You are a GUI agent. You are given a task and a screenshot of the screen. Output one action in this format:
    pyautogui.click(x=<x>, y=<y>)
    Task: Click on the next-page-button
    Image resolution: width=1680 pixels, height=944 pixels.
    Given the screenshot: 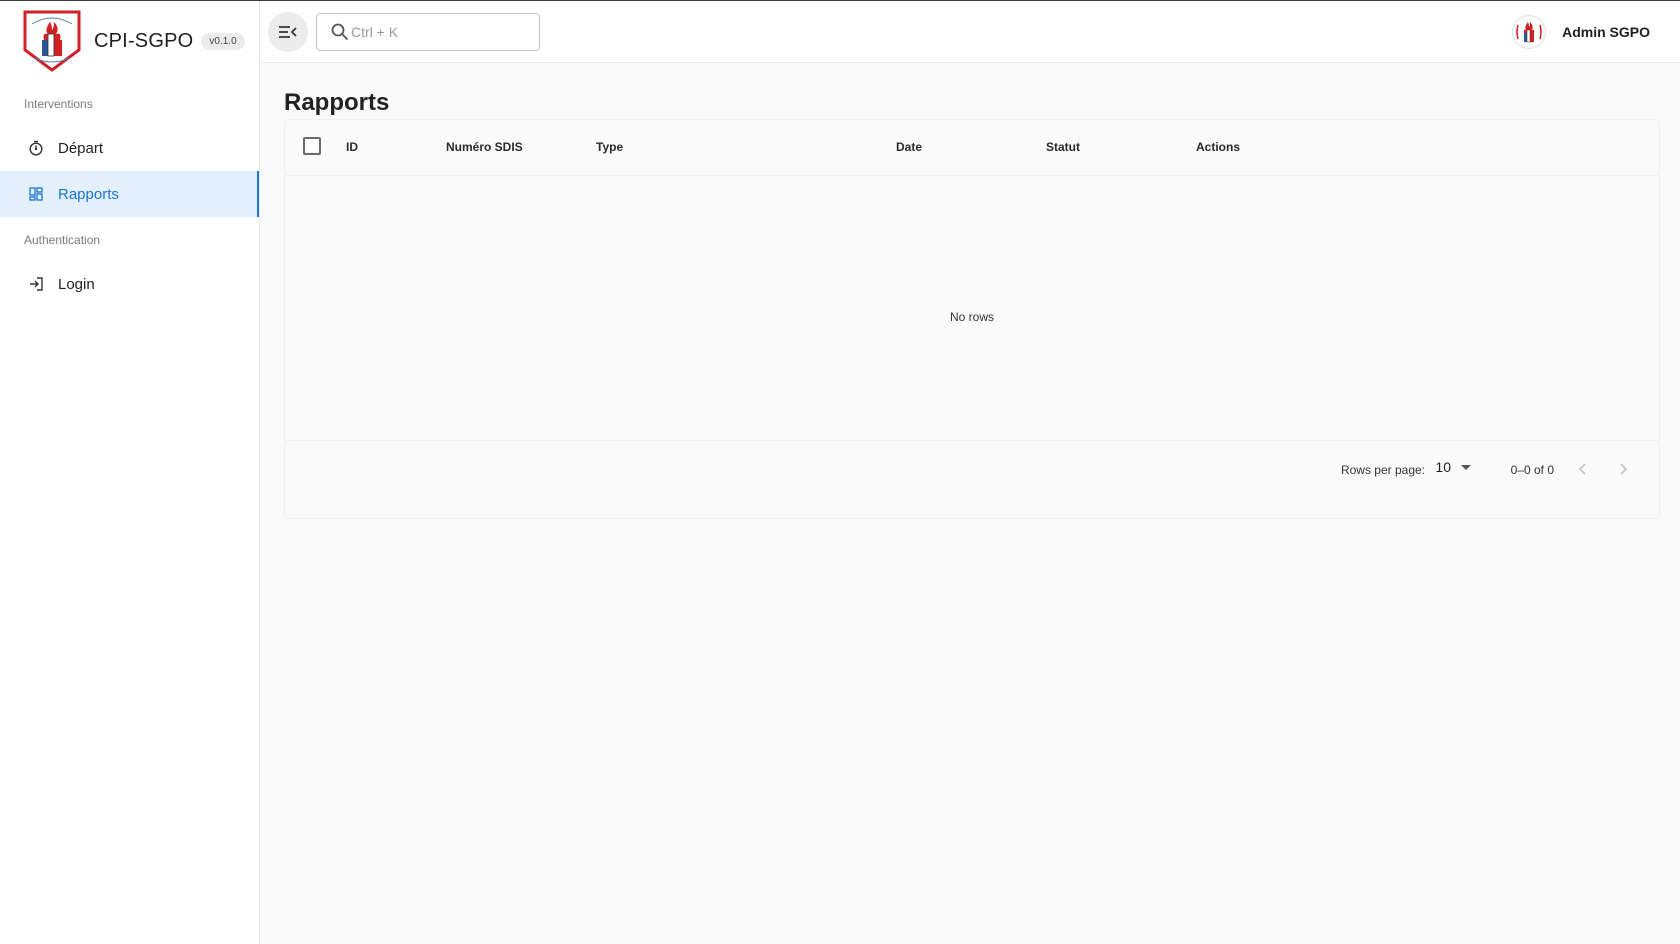 What is the action you would take?
    pyautogui.click(x=1623, y=469)
    